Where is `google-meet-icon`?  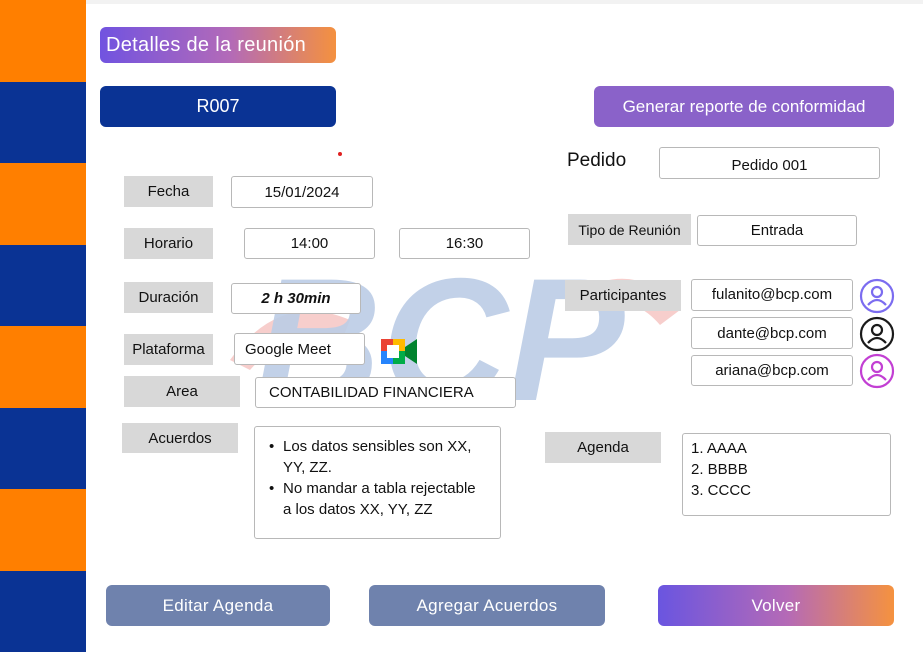
google-meet-icon is located at coordinates (399, 351).